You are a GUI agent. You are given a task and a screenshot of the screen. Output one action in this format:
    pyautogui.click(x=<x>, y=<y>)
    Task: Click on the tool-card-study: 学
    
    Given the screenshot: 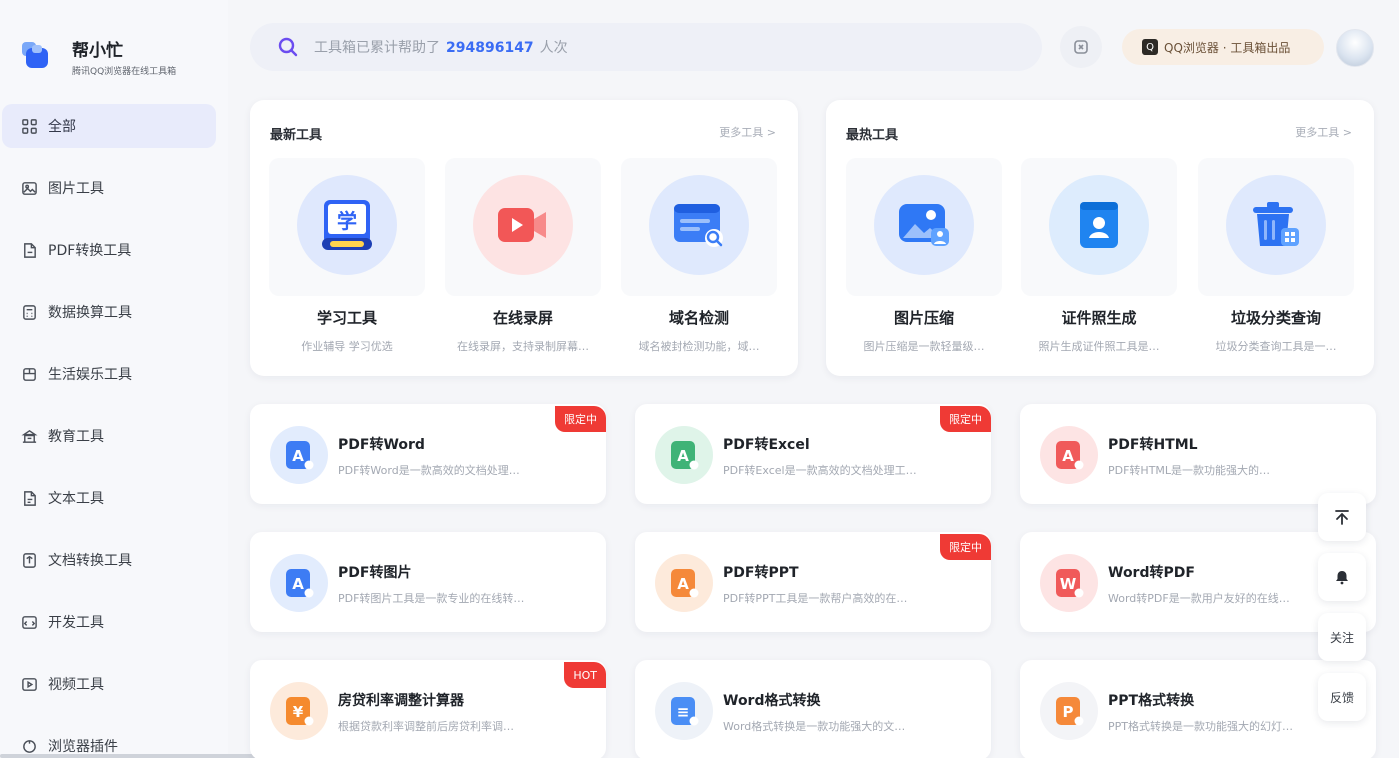 What is the action you would take?
    pyautogui.click(x=347, y=227)
    